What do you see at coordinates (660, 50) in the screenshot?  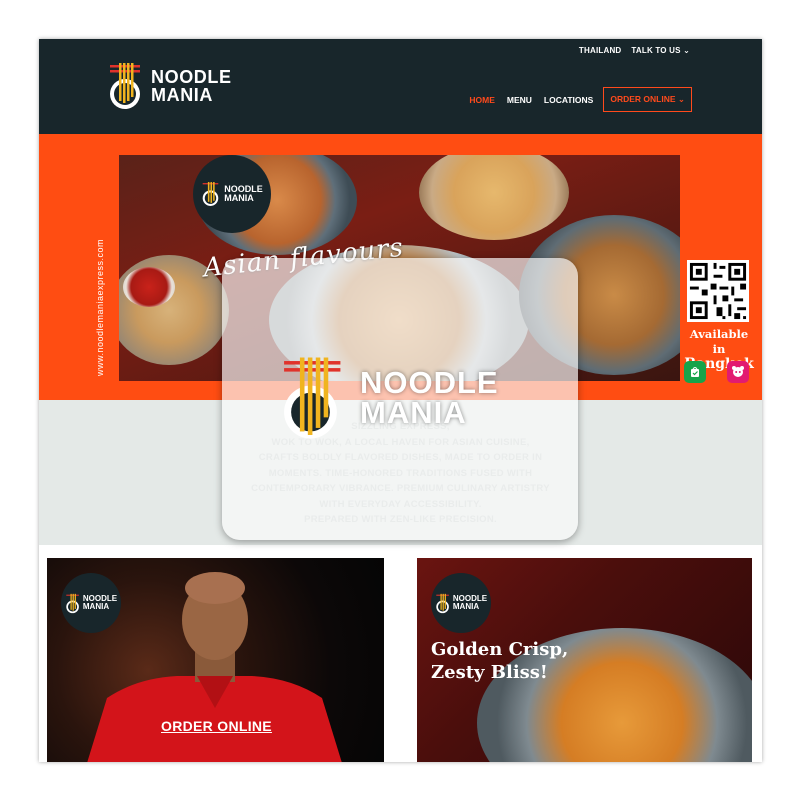 I see `talk-to-us-dropdown: TALK TO US ⌄` at bounding box center [660, 50].